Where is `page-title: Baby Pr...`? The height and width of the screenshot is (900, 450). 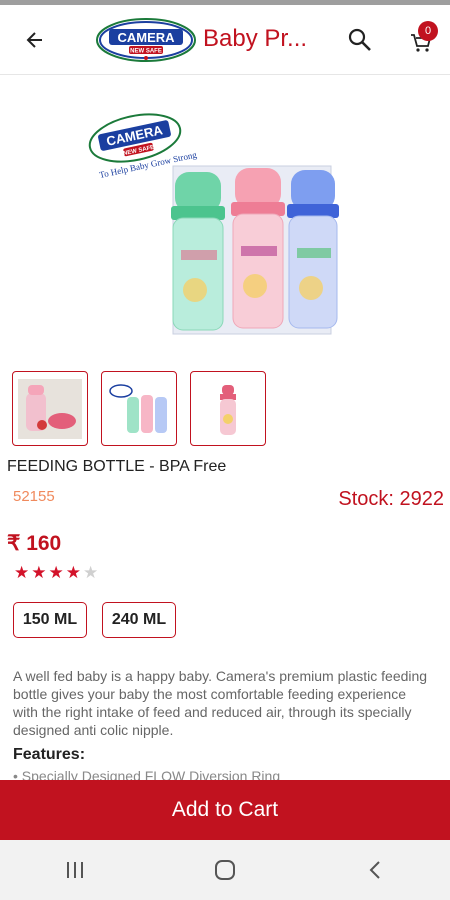 page-title: Baby Pr... is located at coordinates (255, 38).